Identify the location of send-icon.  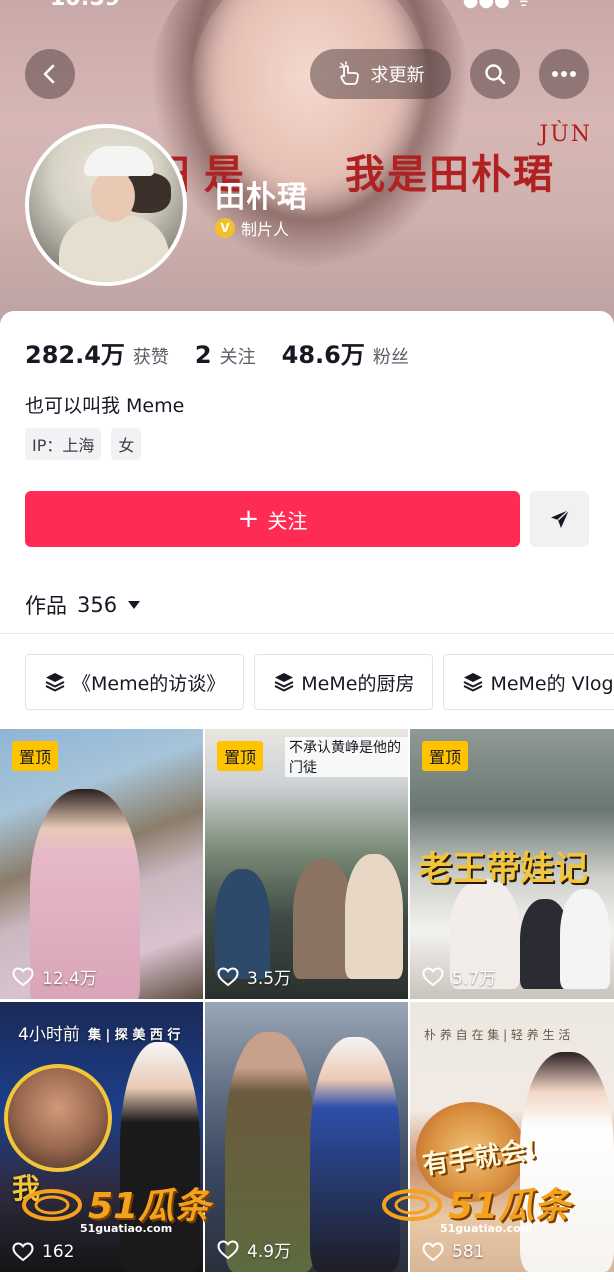
(559, 518).